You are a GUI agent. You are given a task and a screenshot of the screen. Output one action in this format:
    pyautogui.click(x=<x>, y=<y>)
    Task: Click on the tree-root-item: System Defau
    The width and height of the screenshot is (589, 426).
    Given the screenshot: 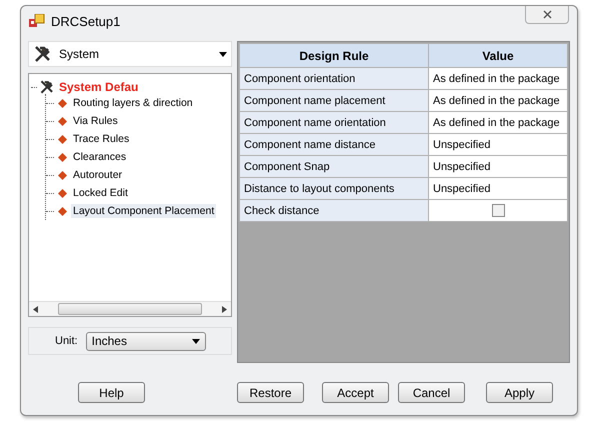 What is the action you would take?
    pyautogui.click(x=98, y=87)
    